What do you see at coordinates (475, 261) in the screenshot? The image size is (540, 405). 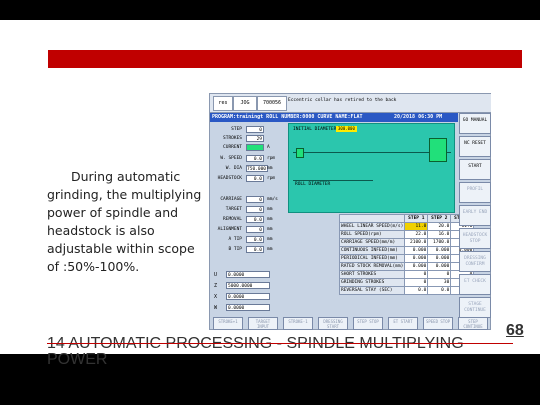 I see `dressing-confirm-button: DRESSING CONFIRM` at bounding box center [475, 261].